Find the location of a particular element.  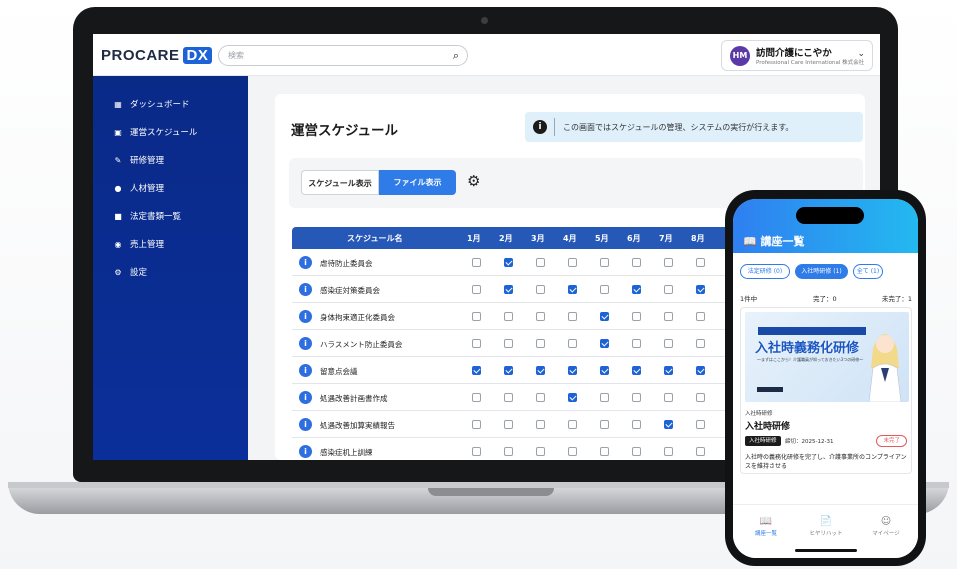

sidebar-item-label: 法定書類一覧 is located at coordinates (156, 217).